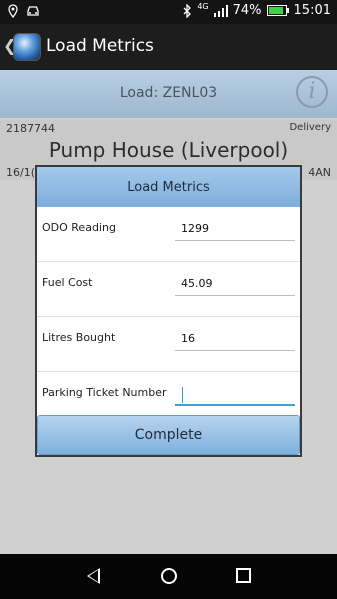 This screenshot has width=337, height=599. I want to click on job-code: 4AN, so click(319, 172).